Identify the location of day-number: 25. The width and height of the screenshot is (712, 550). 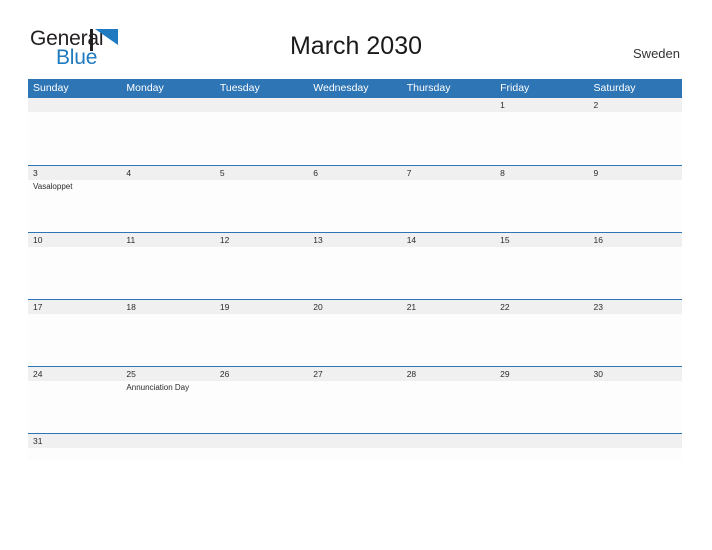
(167, 374).